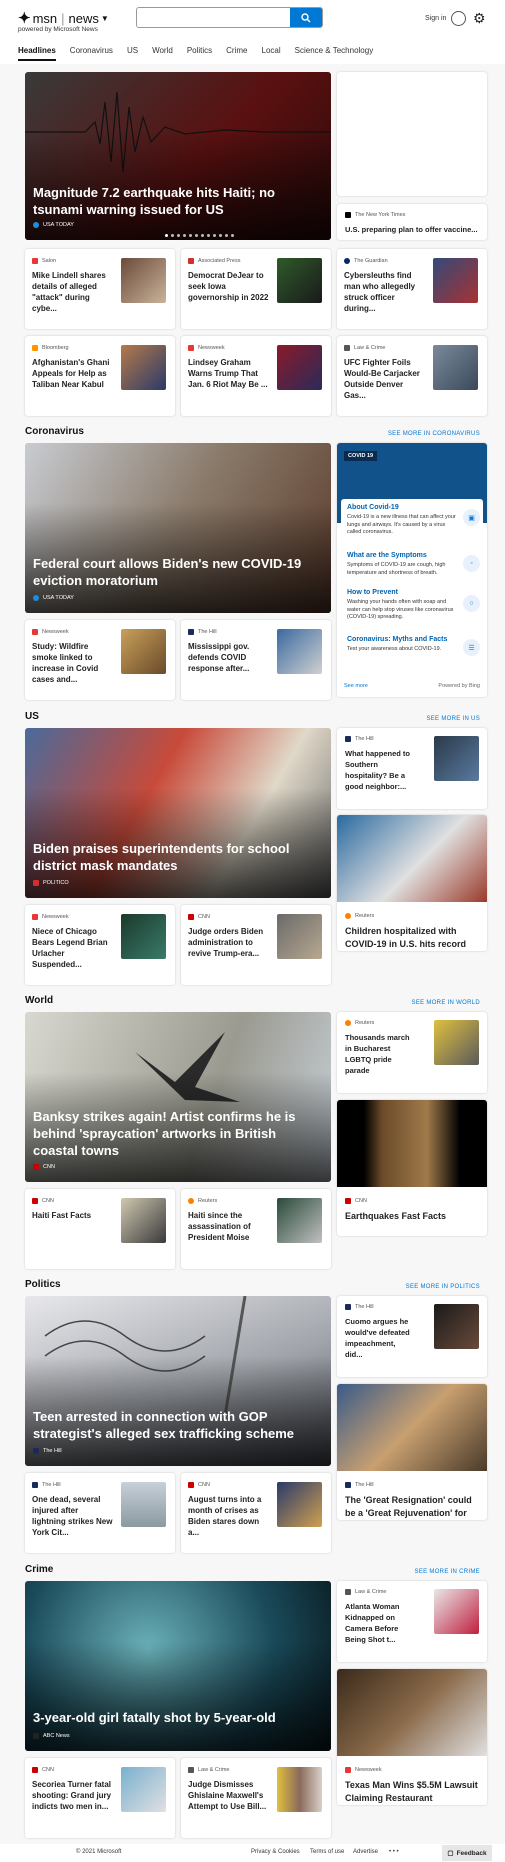 This screenshot has width=505, height=1862. What do you see at coordinates (63, 18) in the screenshot?
I see `msn-logo: ✦ msn | news ▼` at bounding box center [63, 18].